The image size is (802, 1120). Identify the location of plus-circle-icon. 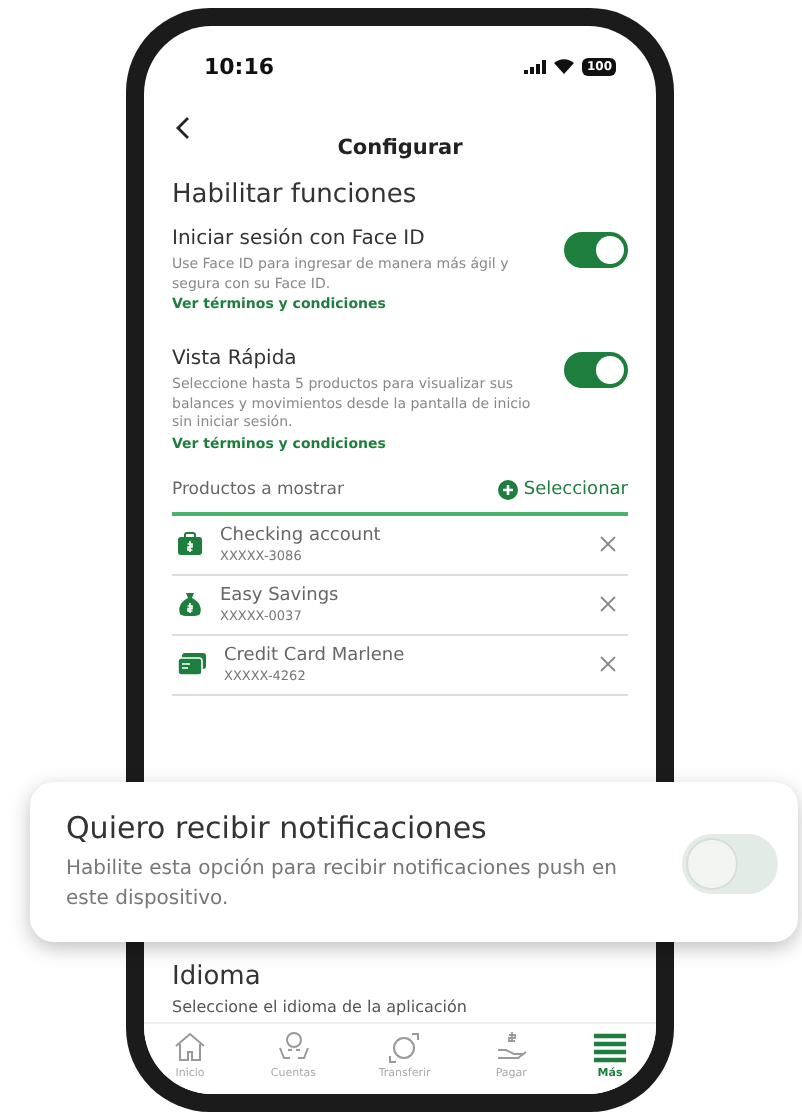
(507, 489).